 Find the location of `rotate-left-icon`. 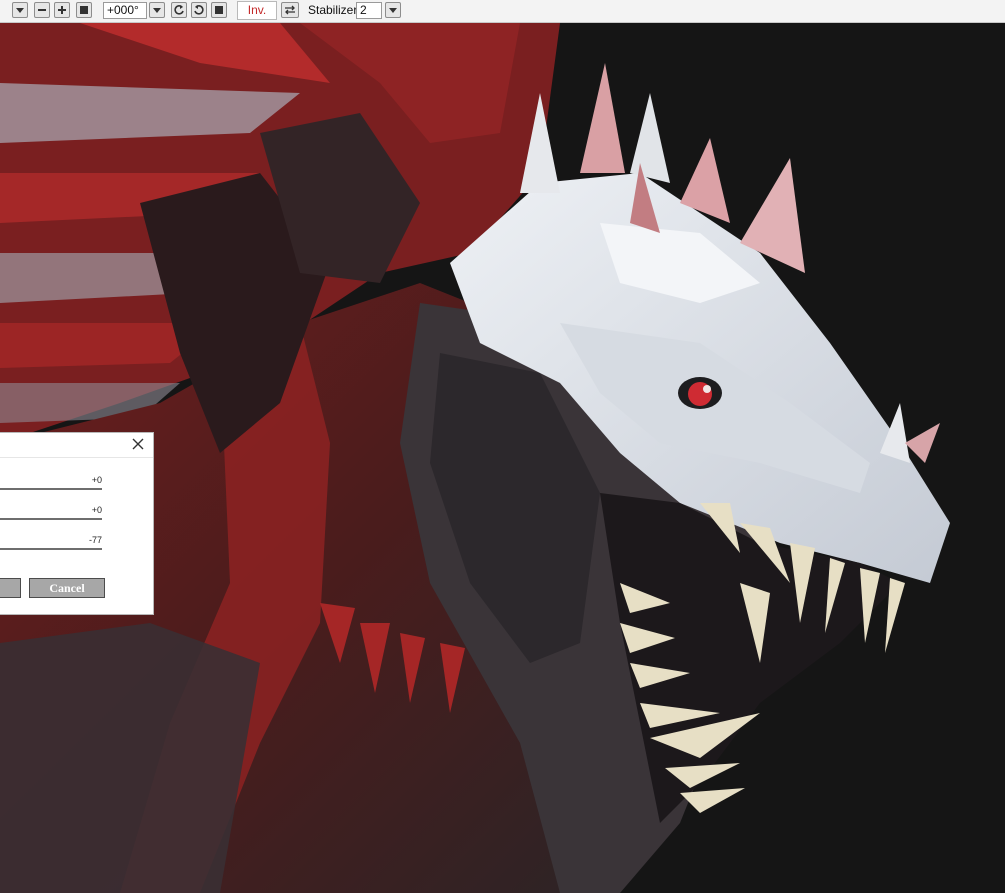

rotate-left-icon is located at coordinates (179, 10).